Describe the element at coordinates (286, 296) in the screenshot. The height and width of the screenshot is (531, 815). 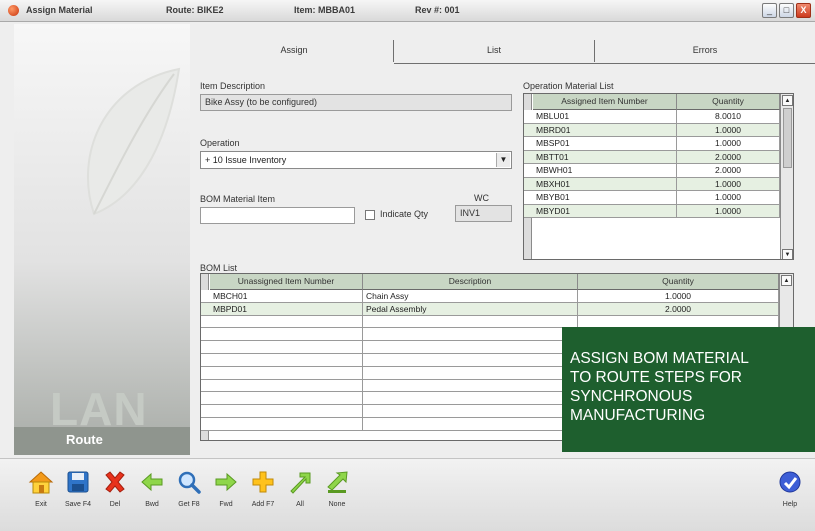
I see `unassigned-item-cell: MBCH01` at that location.